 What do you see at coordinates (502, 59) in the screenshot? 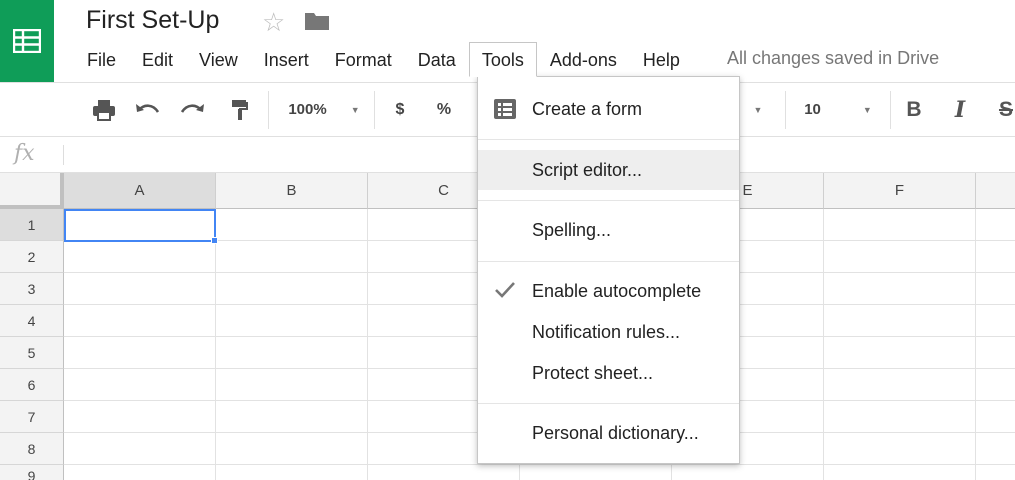
I see `menu-tools: Tools` at bounding box center [502, 59].